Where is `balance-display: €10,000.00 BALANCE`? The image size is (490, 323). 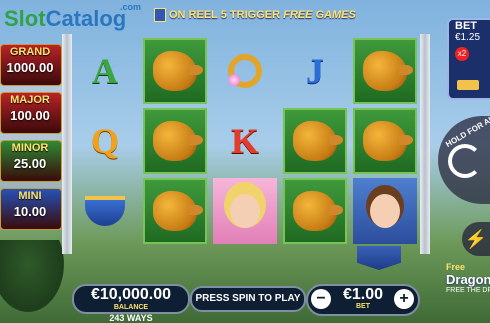 balance-display: €10,000.00 BALANCE is located at coordinates (131, 299).